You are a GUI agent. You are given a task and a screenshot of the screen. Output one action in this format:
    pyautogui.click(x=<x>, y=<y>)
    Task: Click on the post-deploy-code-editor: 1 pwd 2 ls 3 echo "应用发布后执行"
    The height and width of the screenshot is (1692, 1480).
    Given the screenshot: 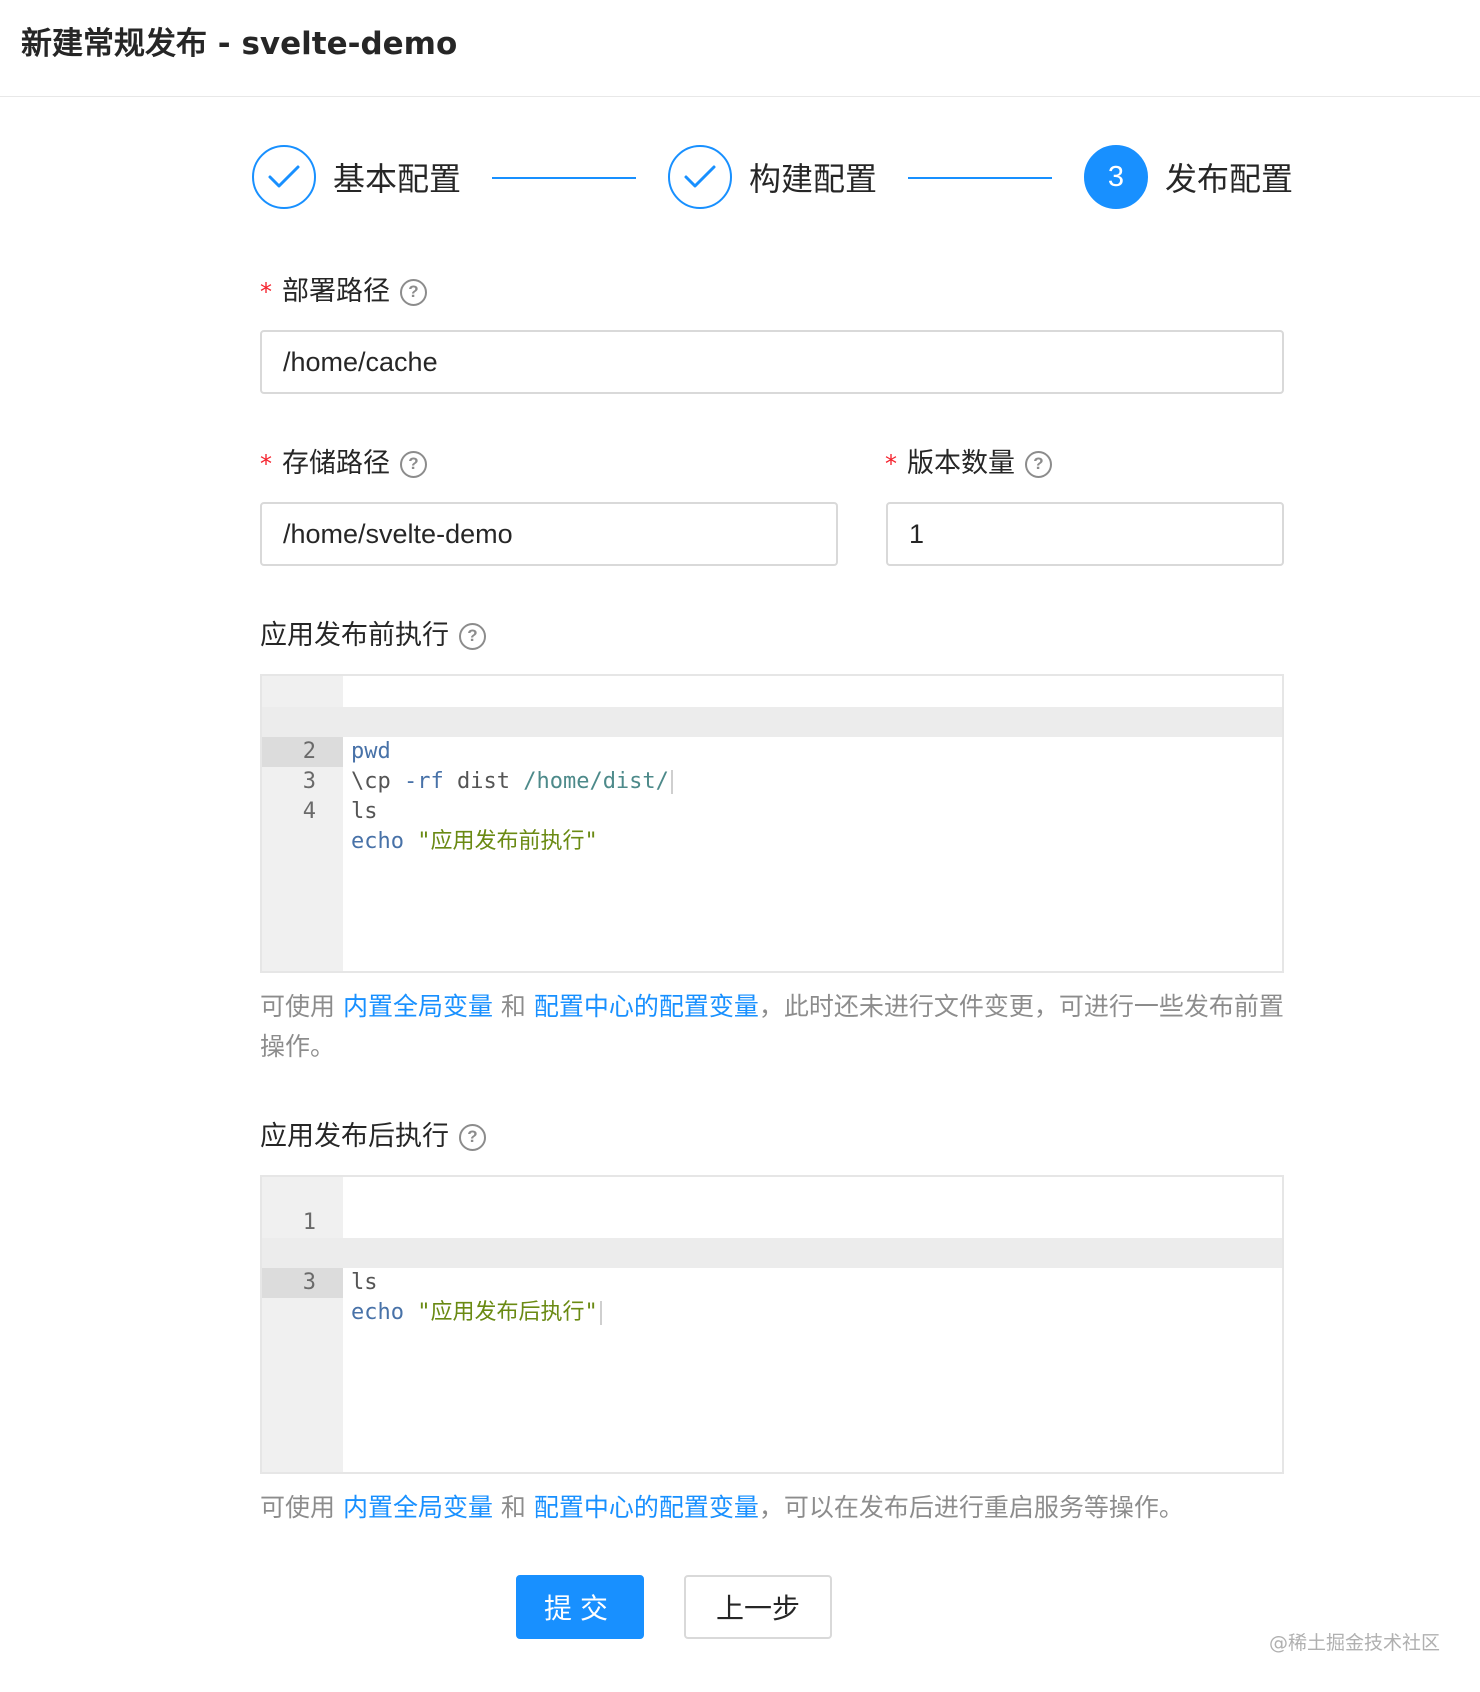 What is the action you would take?
    pyautogui.click(x=772, y=1324)
    